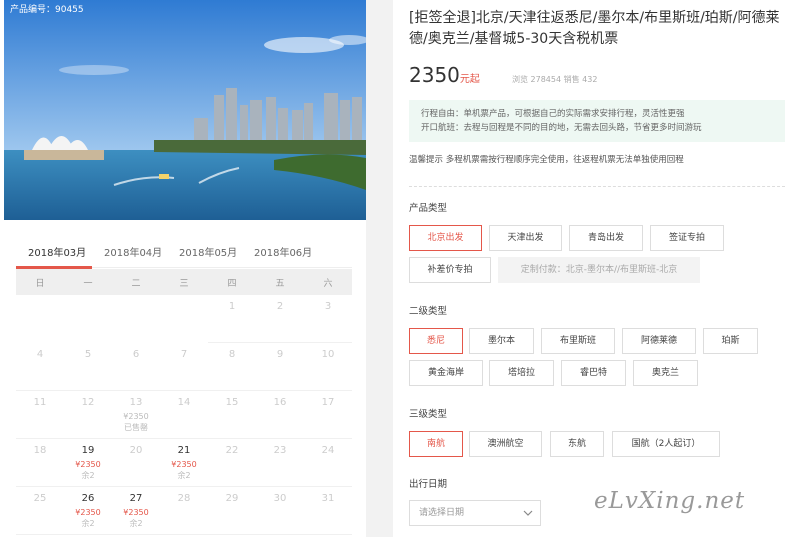 This screenshot has height=537, width=800. What do you see at coordinates (133, 251) in the screenshot?
I see `tab-month-2: 2018年04月` at bounding box center [133, 251].